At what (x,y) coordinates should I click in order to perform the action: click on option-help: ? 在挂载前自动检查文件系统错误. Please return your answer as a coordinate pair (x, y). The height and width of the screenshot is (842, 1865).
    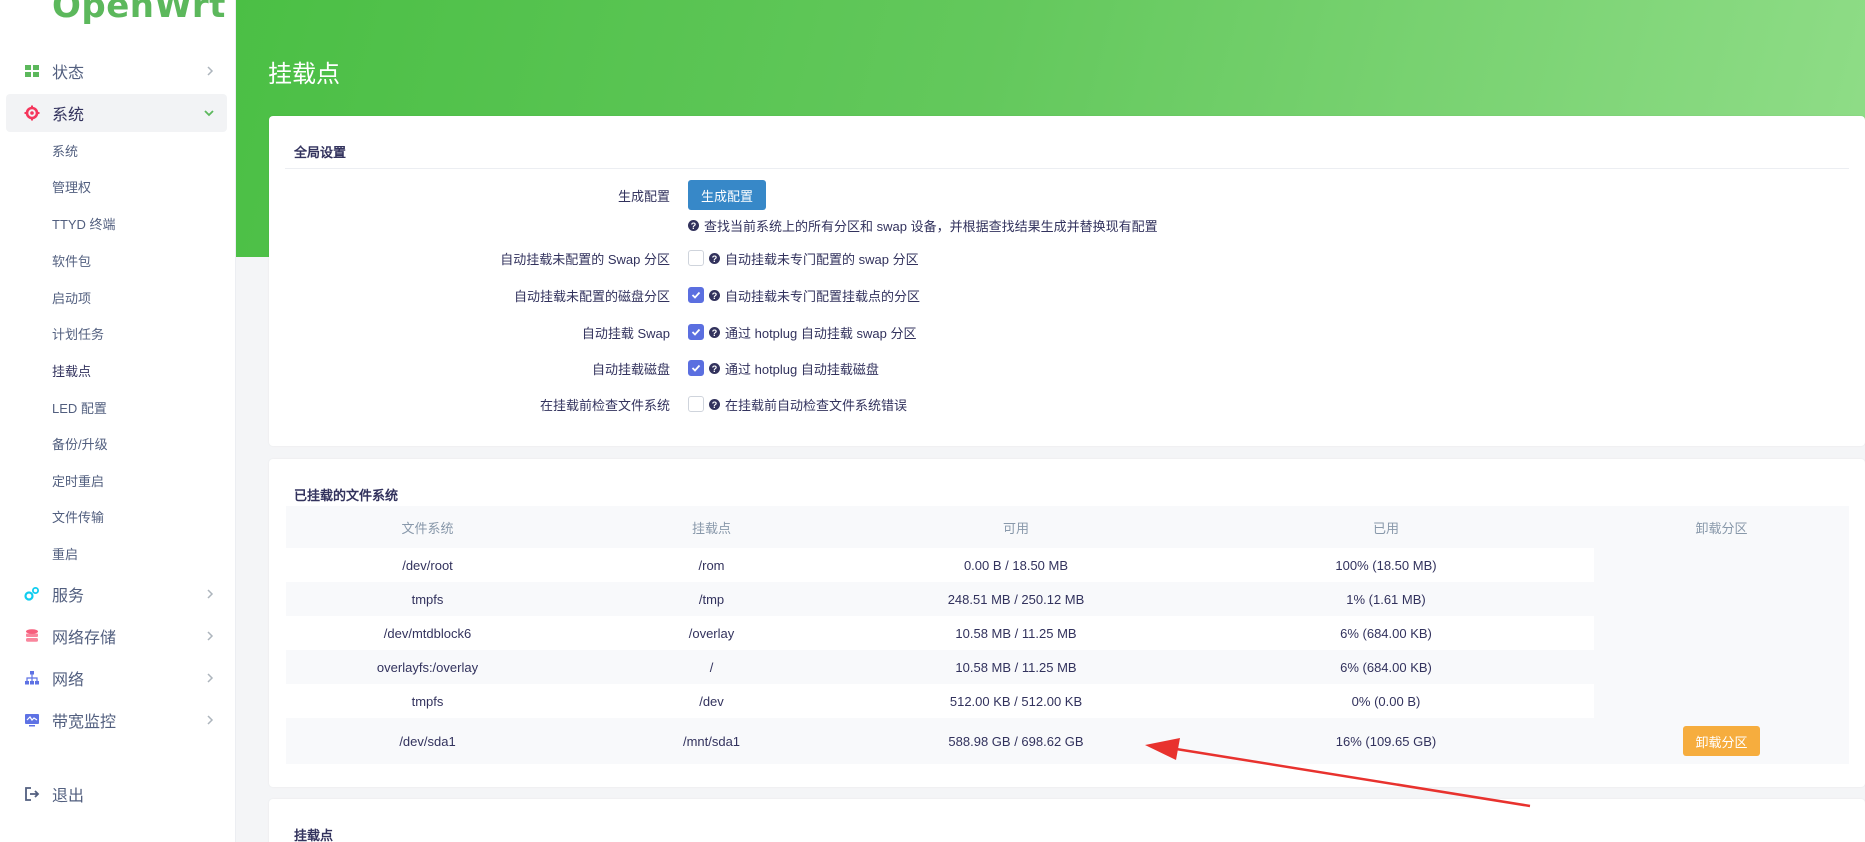
    Looking at the image, I should click on (808, 404).